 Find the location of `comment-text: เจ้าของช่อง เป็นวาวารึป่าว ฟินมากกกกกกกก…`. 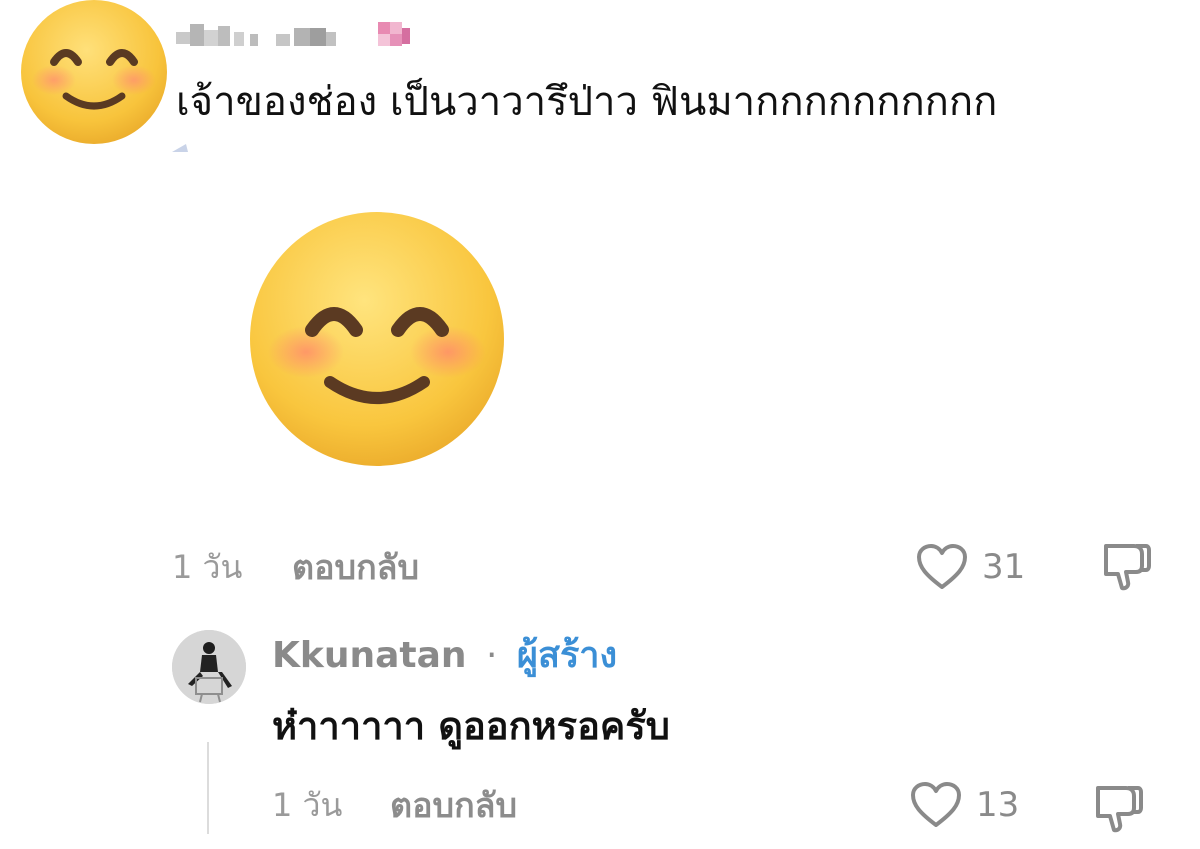

comment-text: เจ้าของช่อง เป็นวาวารึป่าว ฟินมากกกกกกกก… is located at coordinates (587, 102).